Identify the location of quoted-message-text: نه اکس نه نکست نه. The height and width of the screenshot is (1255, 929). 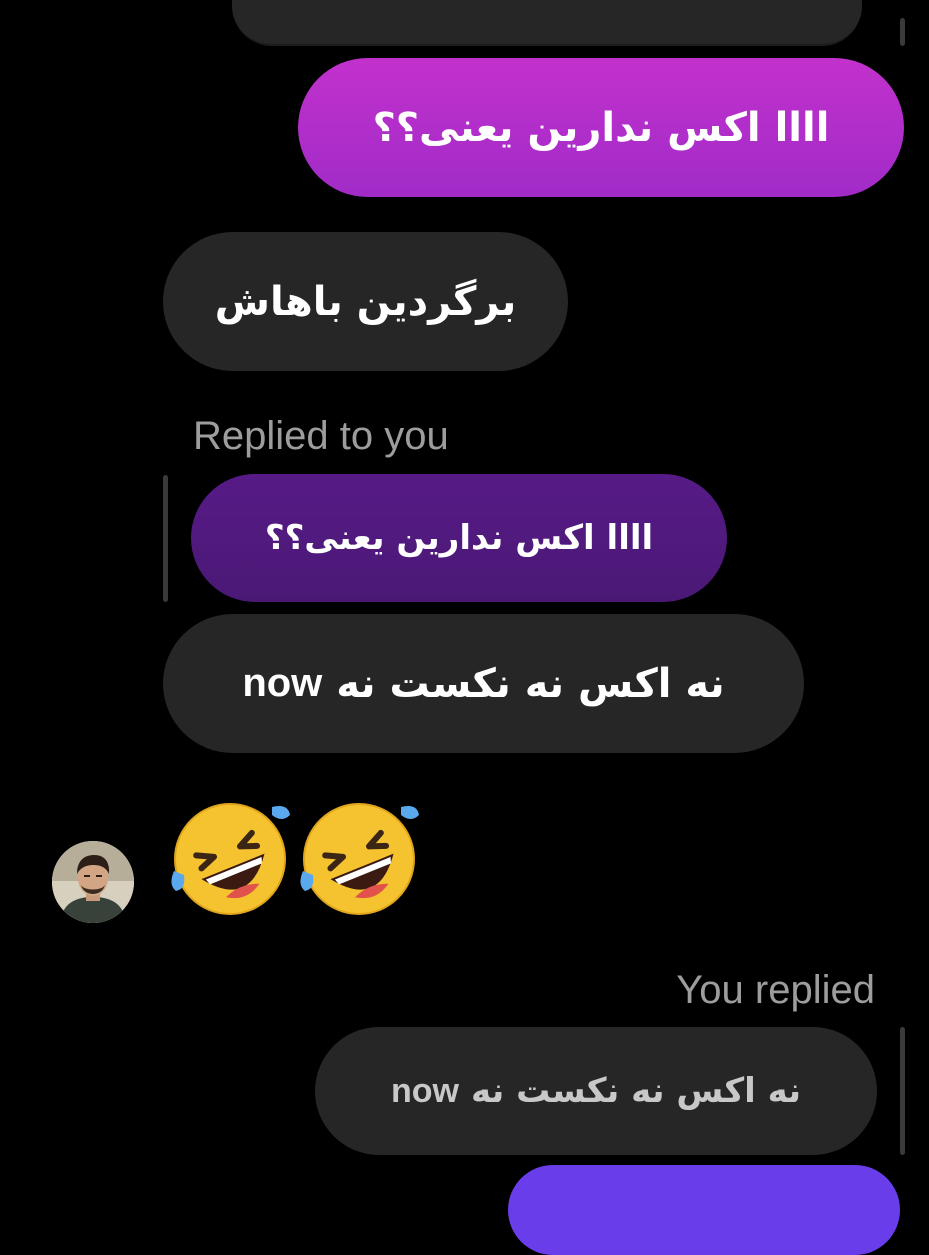
(636, 1091).